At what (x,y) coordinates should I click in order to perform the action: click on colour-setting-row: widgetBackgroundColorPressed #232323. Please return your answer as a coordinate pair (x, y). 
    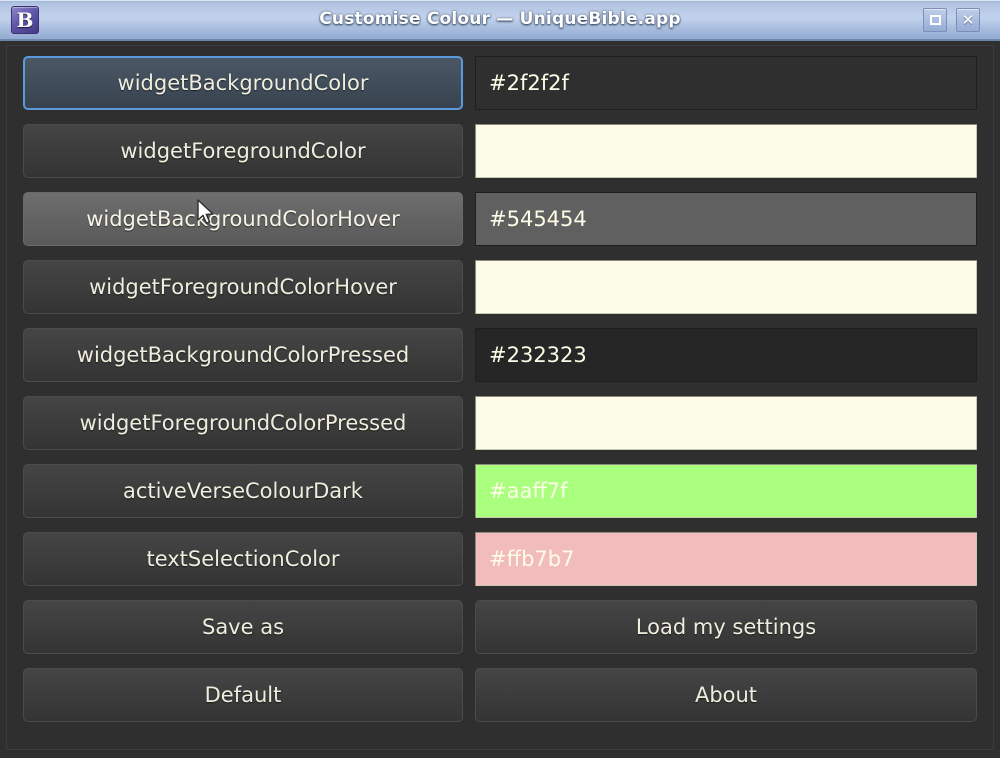
    Looking at the image, I should click on (500, 355).